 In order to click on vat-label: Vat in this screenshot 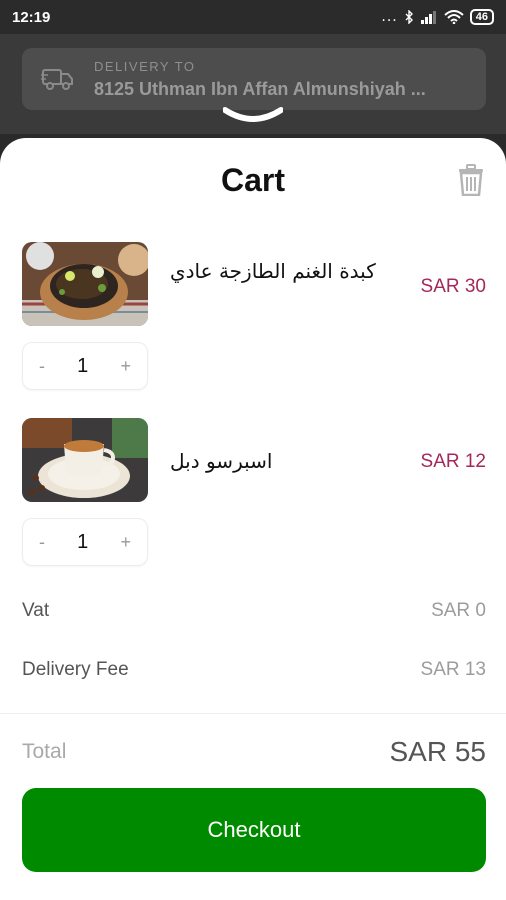, I will do `click(36, 610)`.